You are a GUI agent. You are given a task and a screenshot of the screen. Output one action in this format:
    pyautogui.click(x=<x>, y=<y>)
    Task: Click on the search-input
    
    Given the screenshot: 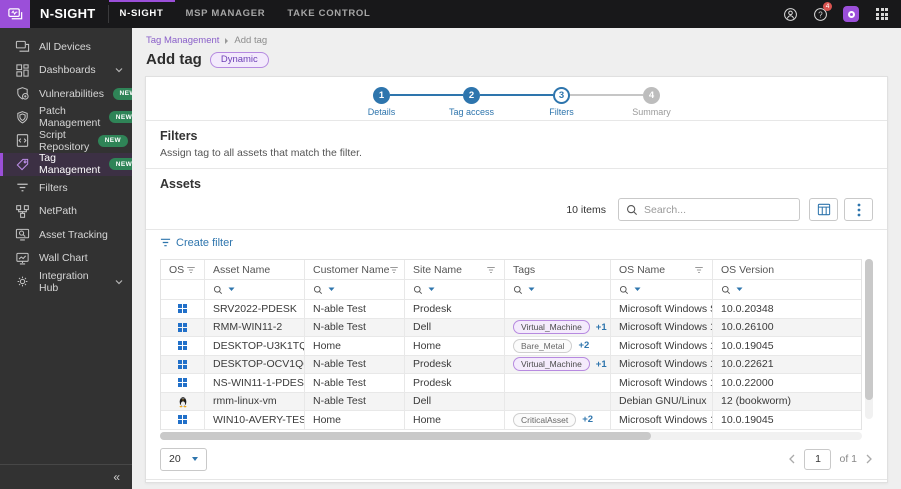 What is the action you would take?
    pyautogui.click(x=718, y=209)
    